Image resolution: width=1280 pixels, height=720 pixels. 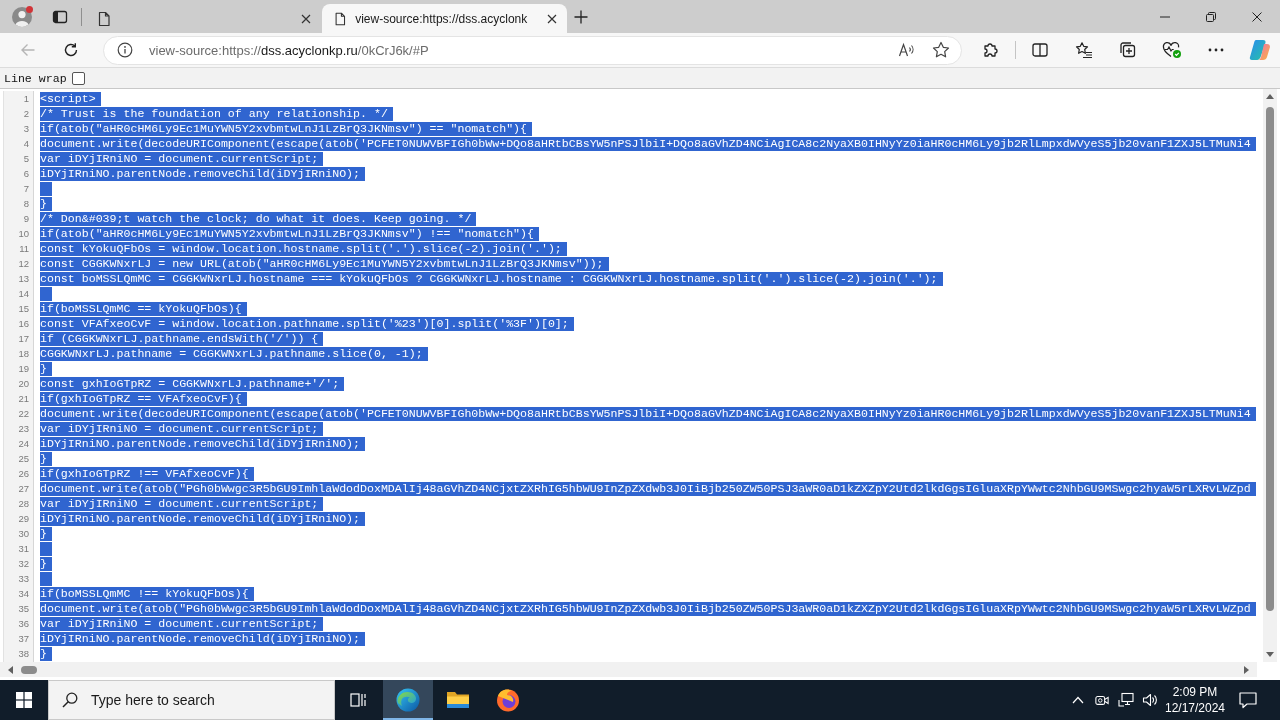 What do you see at coordinates (26, 203) in the screenshot?
I see `line-number: 8` at bounding box center [26, 203].